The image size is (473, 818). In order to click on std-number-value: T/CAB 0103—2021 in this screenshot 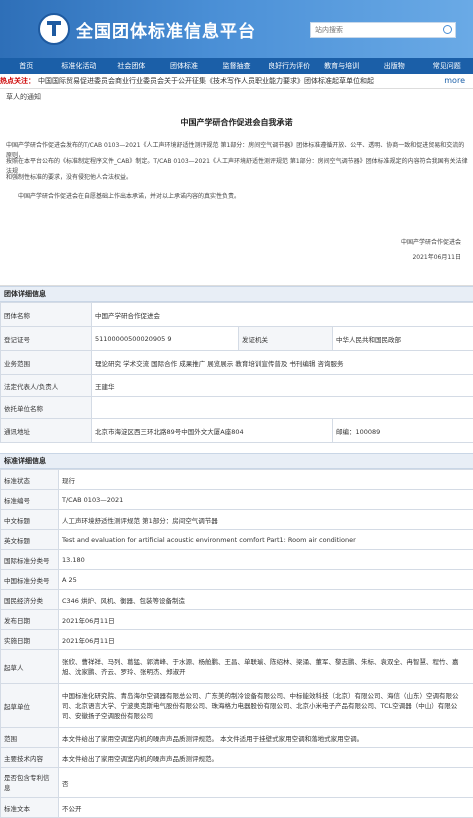, I will do `click(266, 500)`.